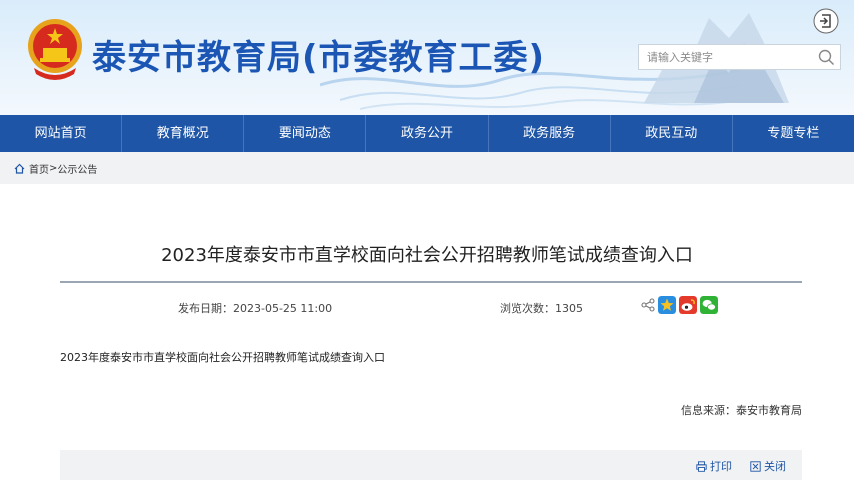 Image resolution: width=854 pixels, height=496 pixels. What do you see at coordinates (721, 466) in the screenshot?
I see `print-label: 打印` at bounding box center [721, 466].